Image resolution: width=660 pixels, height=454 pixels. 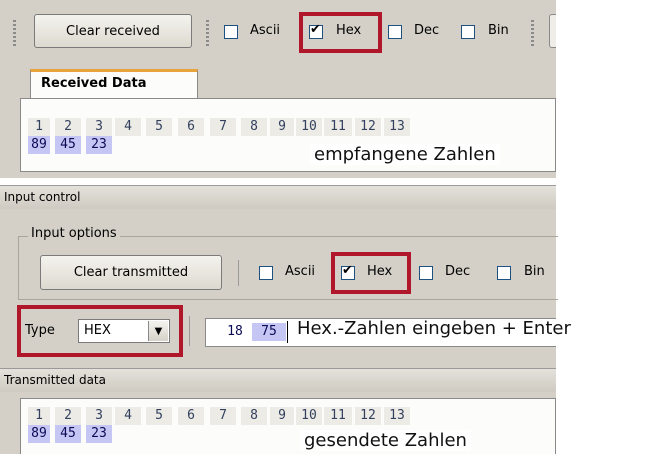 I want to click on received-index-cell: 1, so click(x=39, y=127).